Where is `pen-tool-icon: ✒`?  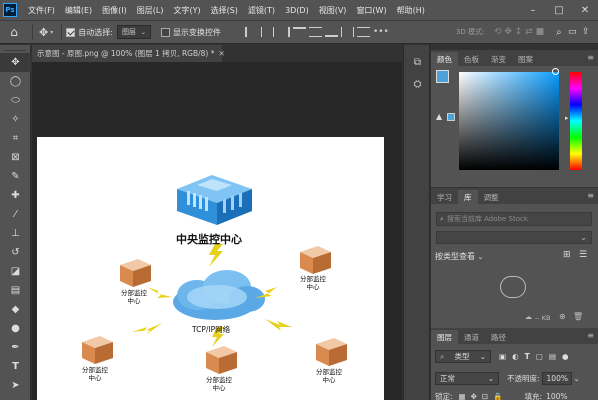 pen-tool-icon: ✒ is located at coordinates (15, 347).